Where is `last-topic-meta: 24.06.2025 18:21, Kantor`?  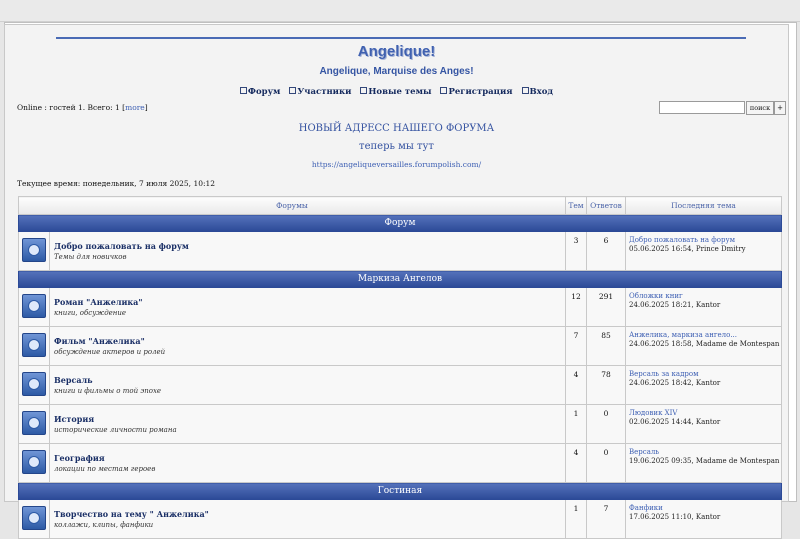 last-topic-meta: 24.06.2025 18:21, Kantor is located at coordinates (675, 305).